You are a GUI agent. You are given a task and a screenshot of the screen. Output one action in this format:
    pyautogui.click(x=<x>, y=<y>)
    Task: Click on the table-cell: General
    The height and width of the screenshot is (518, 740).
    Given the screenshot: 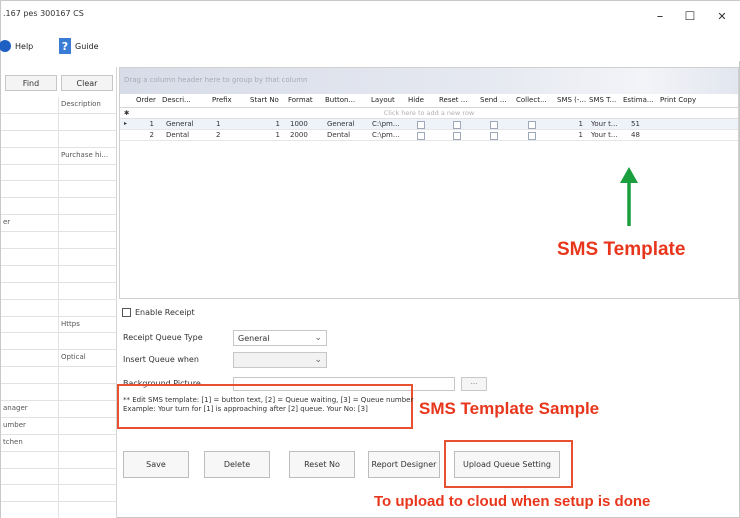 What is the action you would take?
    pyautogui.click(x=180, y=124)
    